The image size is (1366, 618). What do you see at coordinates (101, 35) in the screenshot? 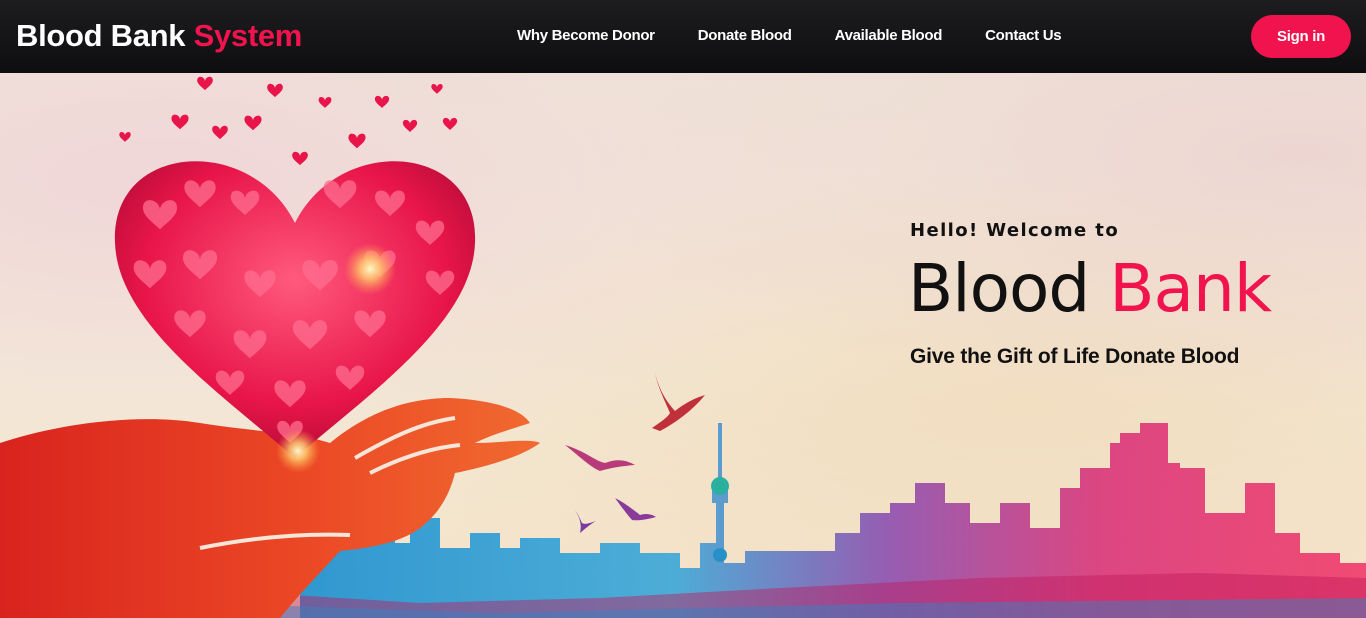
I see `brand-text-primary: Blood Bank` at bounding box center [101, 35].